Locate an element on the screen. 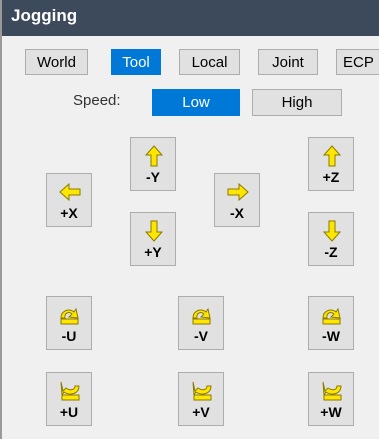  jog-minus-v-button: -V is located at coordinates (201, 323).